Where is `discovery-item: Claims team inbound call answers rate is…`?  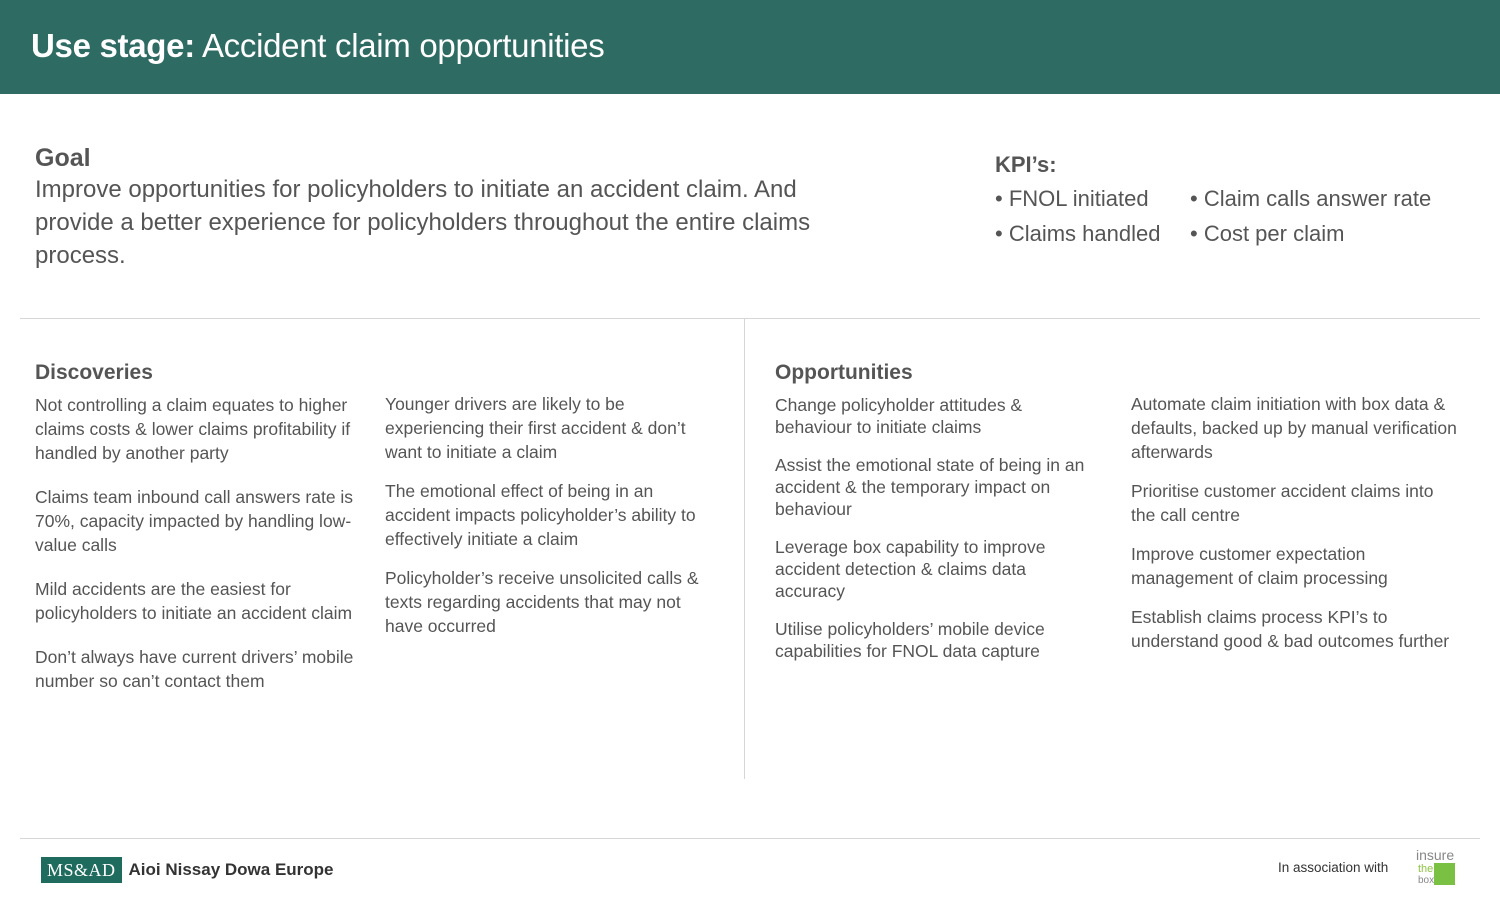
discovery-item: Claims team inbound call answers rate is… is located at coordinates (194, 521).